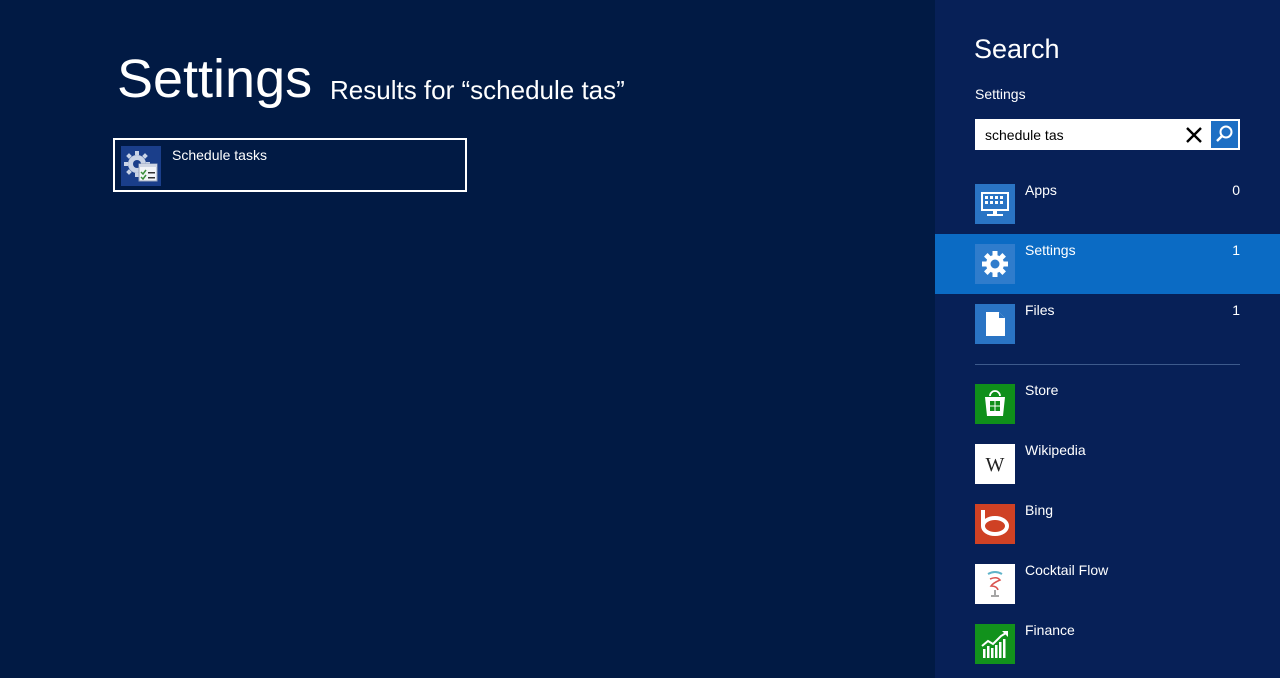 This screenshot has width=1280, height=678. What do you see at coordinates (995, 644) in the screenshot?
I see `finance-icon` at bounding box center [995, 644].